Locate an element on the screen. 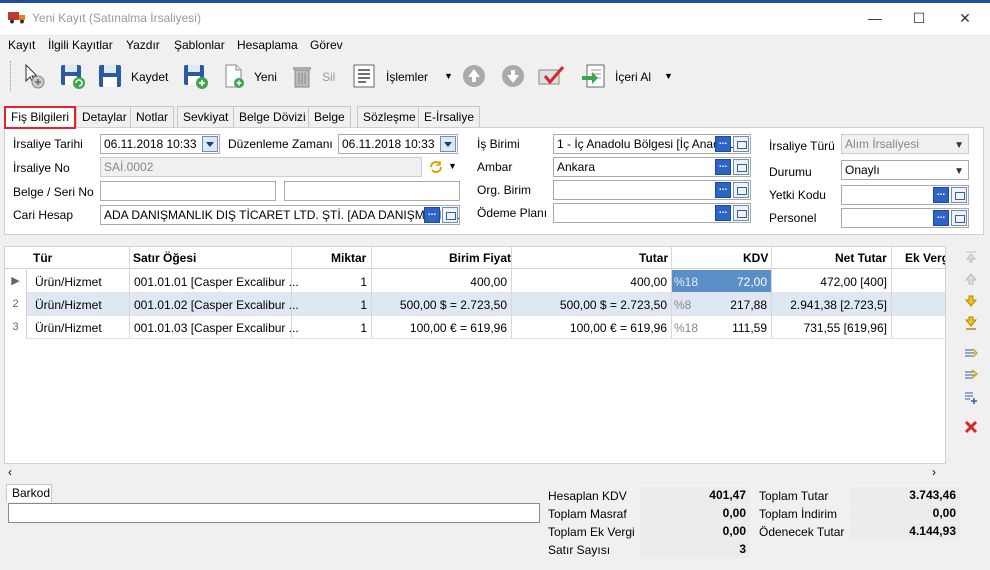  delete-row-icon is located at coordinates (971, 427).